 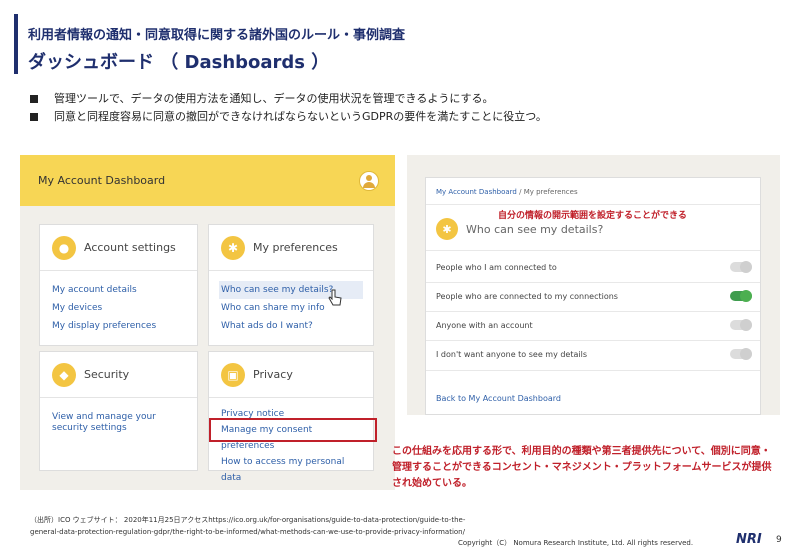 I want to click on question-heading: Who can see my details?, so click(x=535, y=229).